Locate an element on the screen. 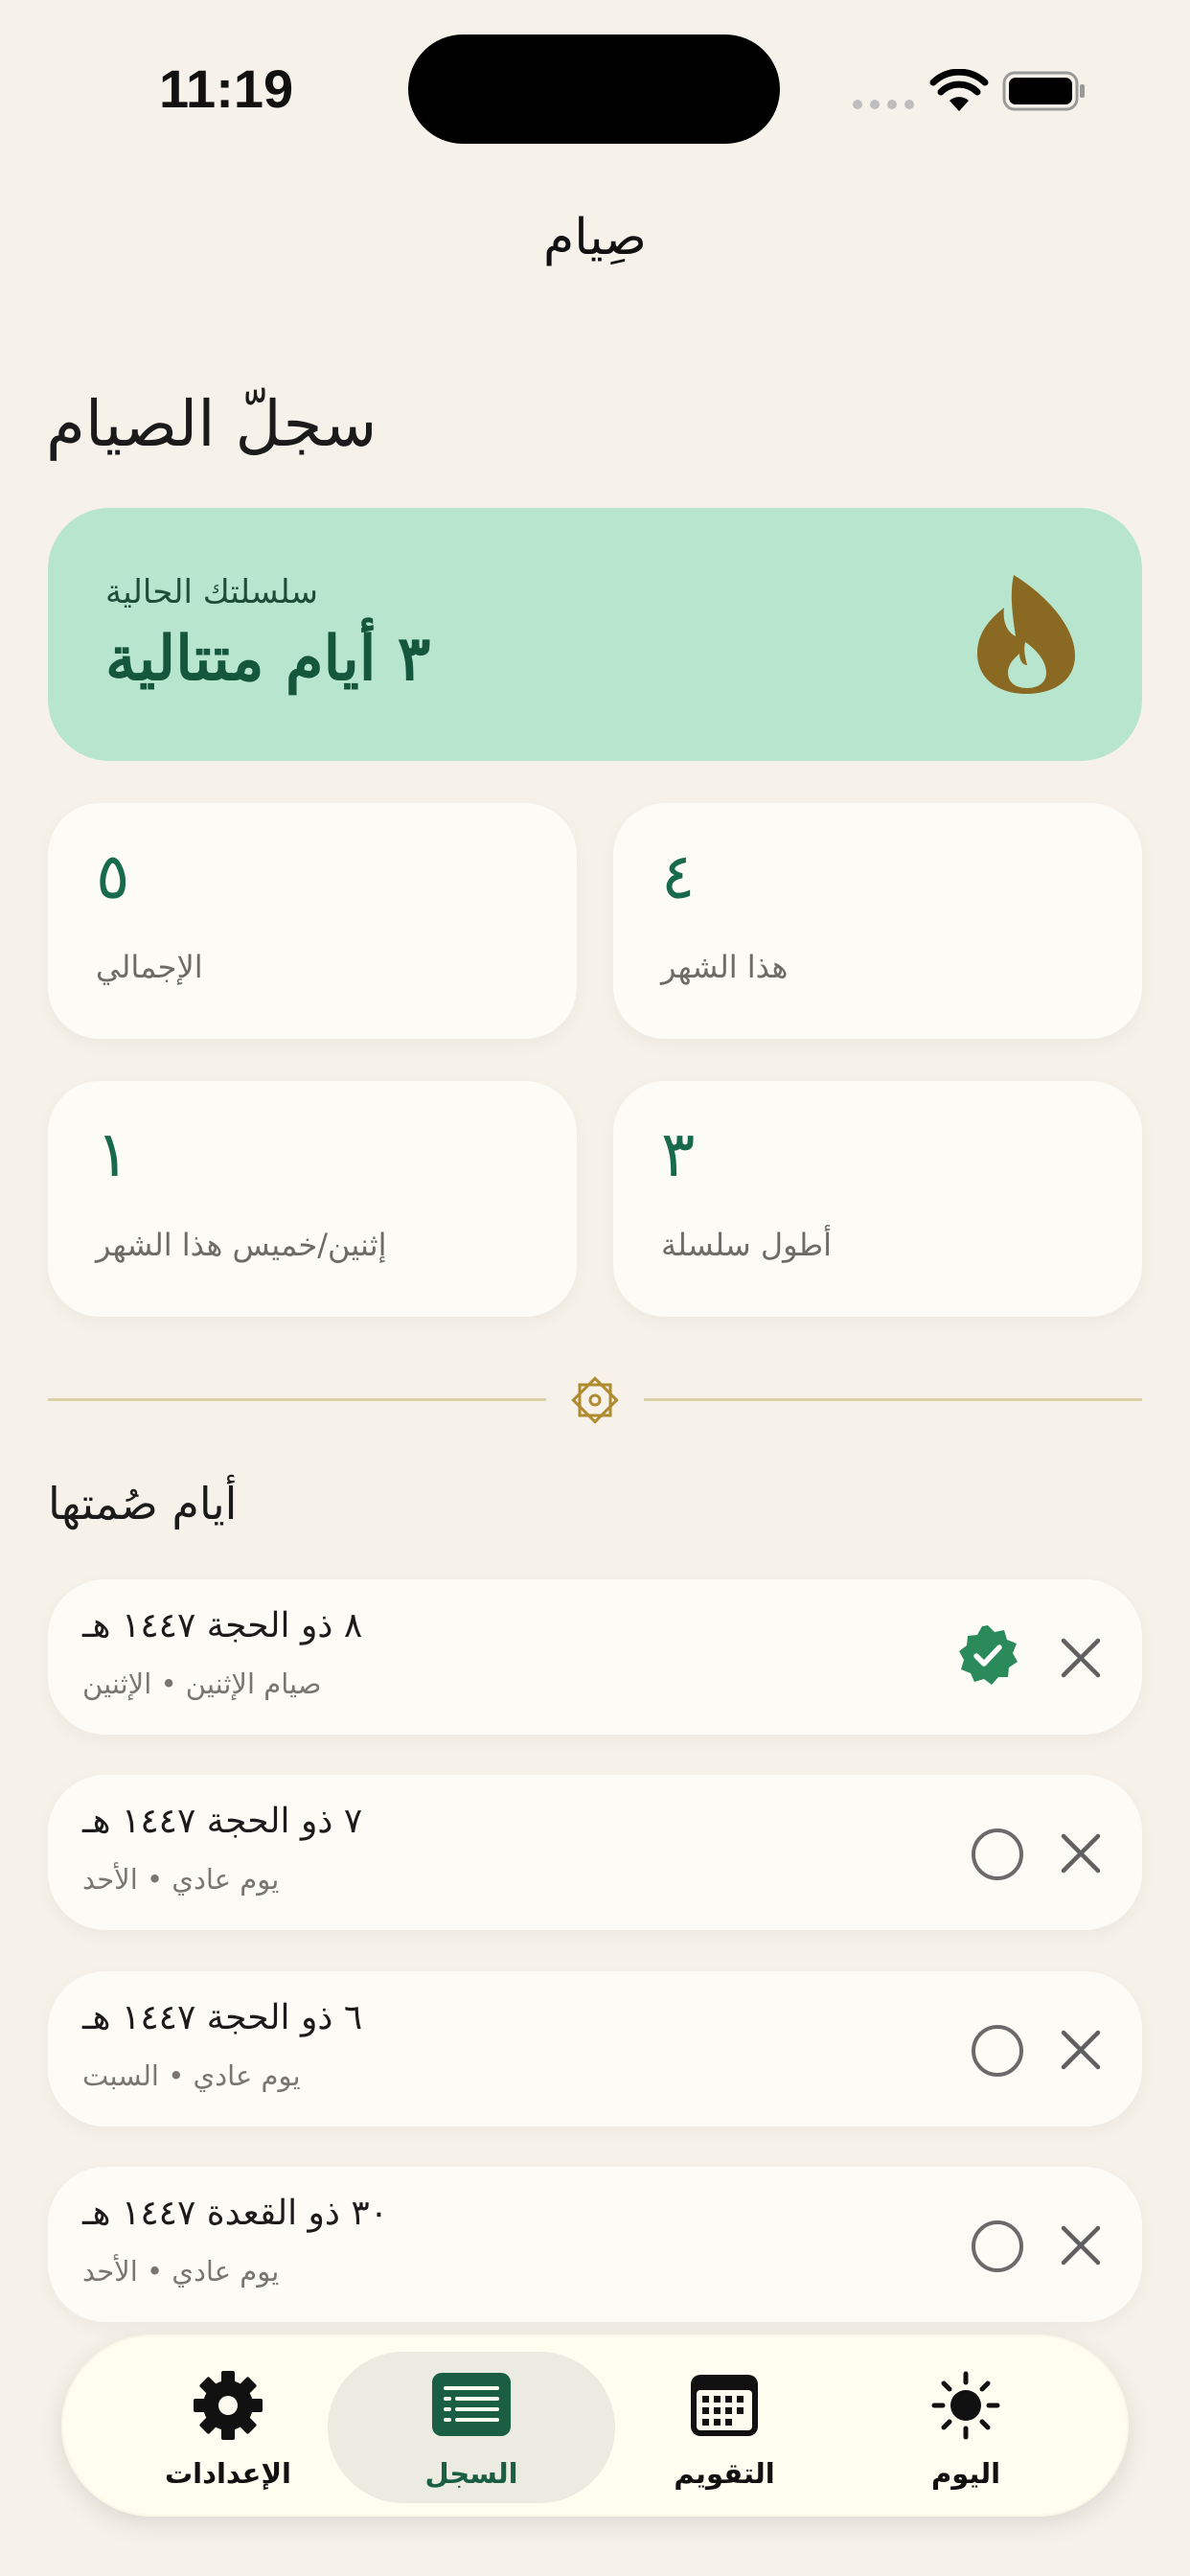 This screenshot has height=2576, width=1190. divider-line-right is located at coordinates (893, 1399).